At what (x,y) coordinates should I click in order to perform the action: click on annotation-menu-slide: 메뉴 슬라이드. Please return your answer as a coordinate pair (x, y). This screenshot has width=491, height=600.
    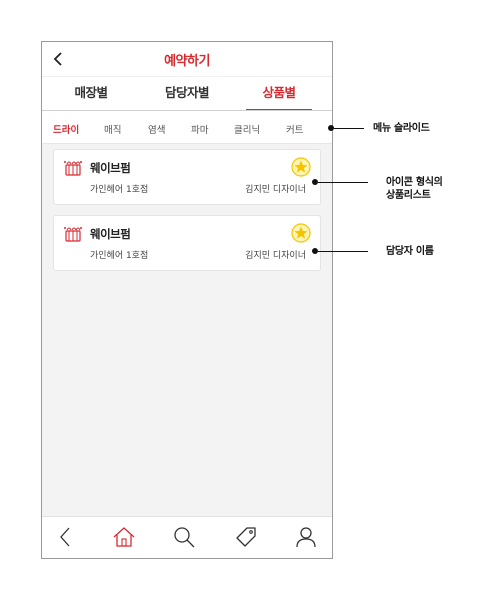
    Looking at the image, I should click on (401, 128).